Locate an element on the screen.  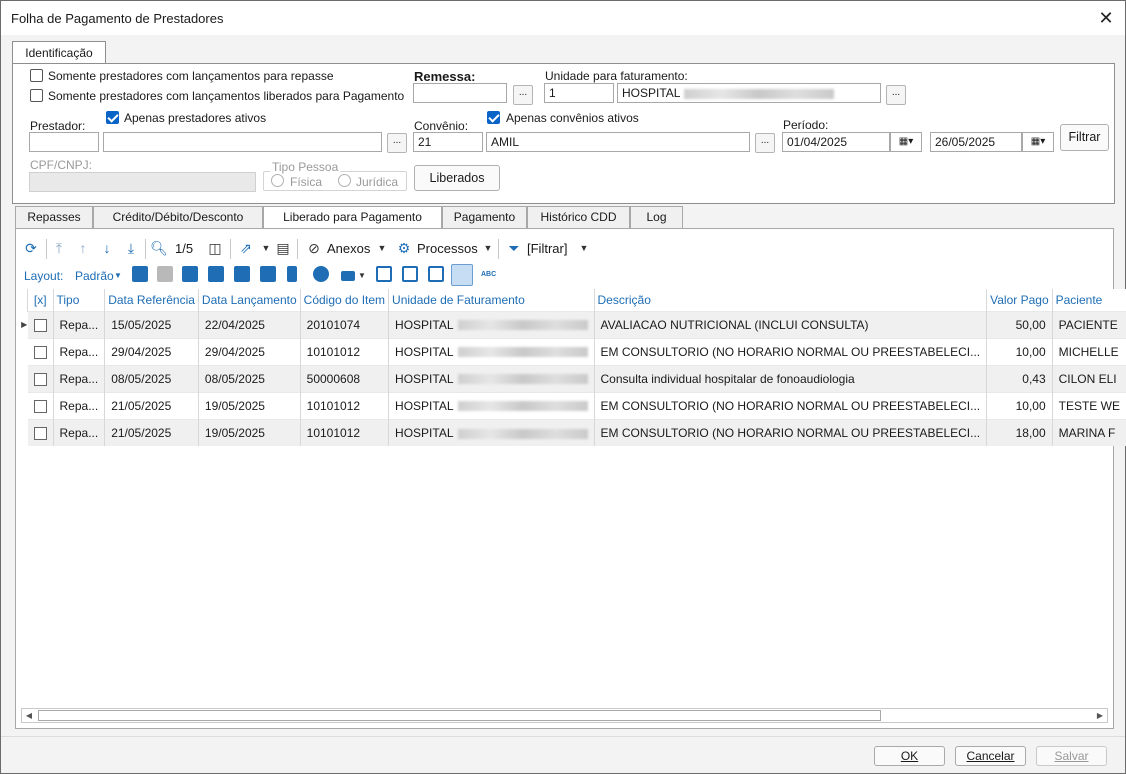
export-icon: ⇗ is located at coordinates (246, 248).